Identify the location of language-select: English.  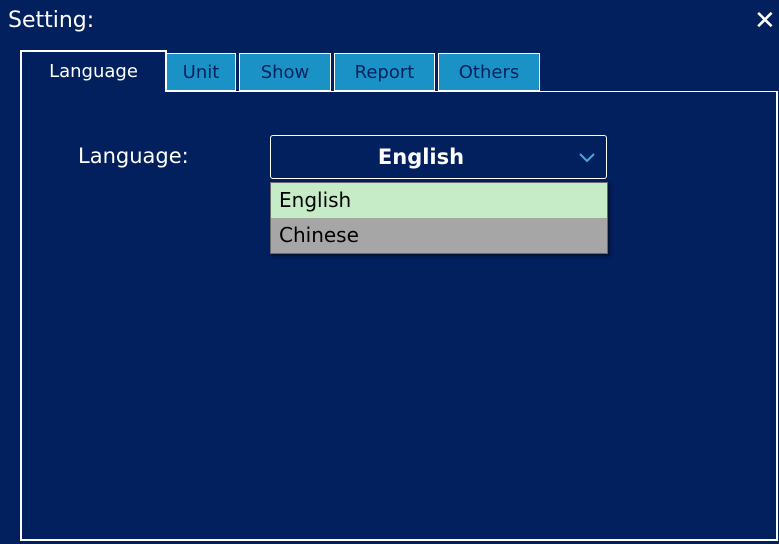
(438, 157).